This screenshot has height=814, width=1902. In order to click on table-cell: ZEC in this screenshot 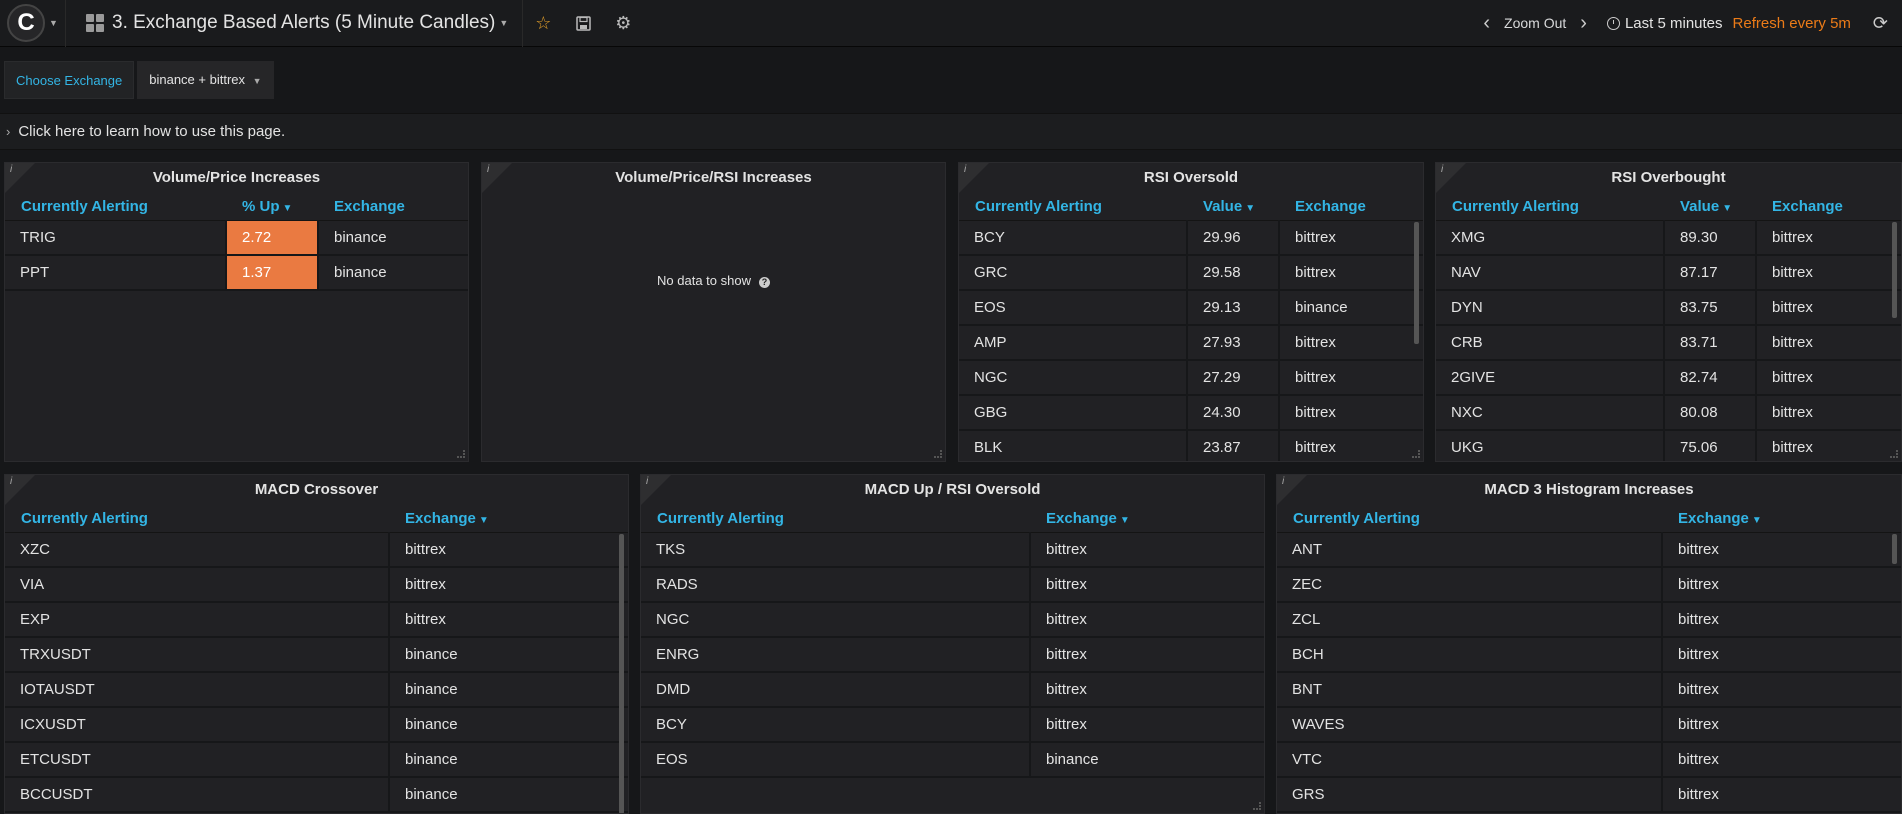, I will do `click(1470, 585)`.